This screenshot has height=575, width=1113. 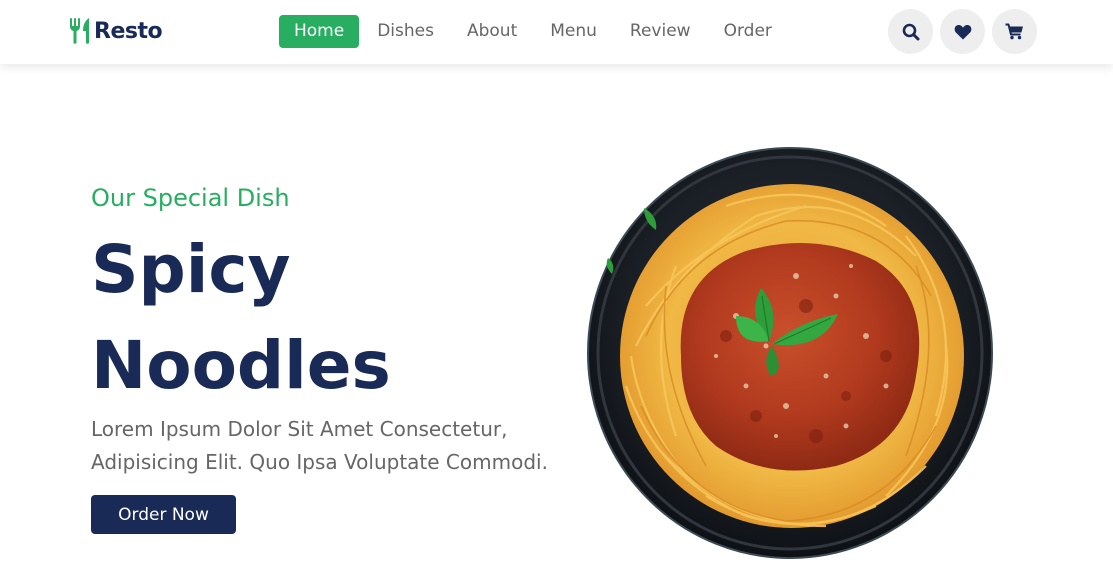 I want to click on utensils-icon, so click(x=79, y=31).